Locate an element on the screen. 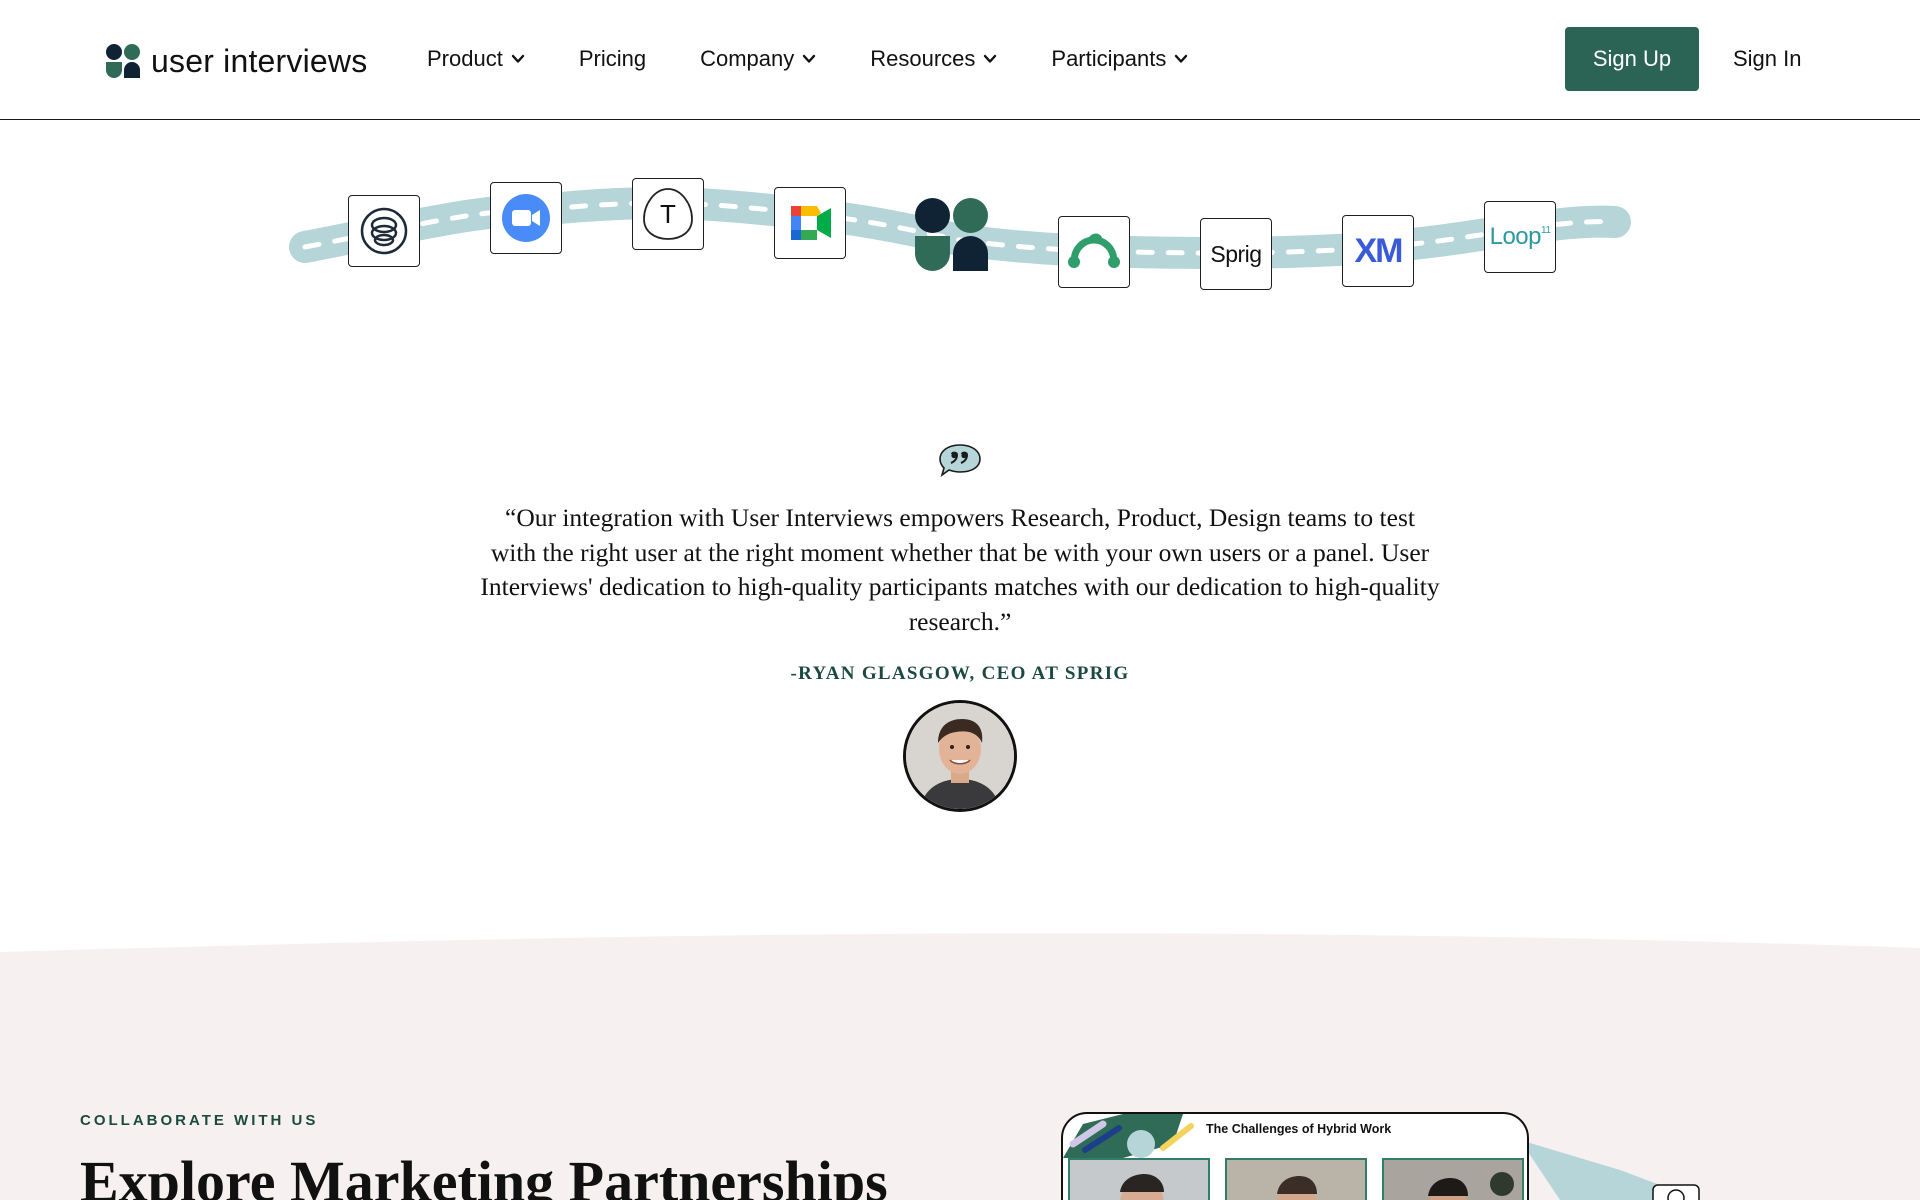  user-interviews-logo-icon is located at coordinates (124, 61).